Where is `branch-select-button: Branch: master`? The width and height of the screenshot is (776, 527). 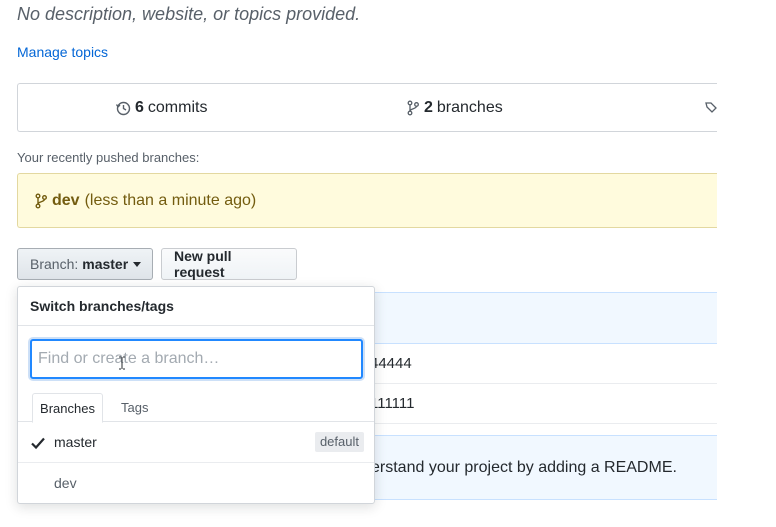 branch-select-button: Branch: master is located at coordinates (85, 264).